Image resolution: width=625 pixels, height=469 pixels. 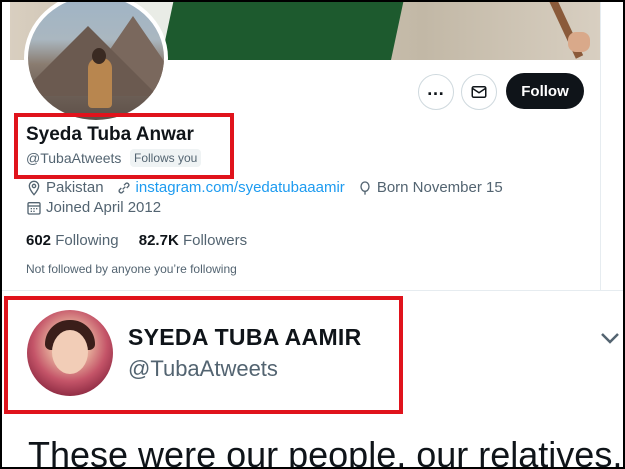 What do you see at coordinates (325, 451) in the screenshot?
I see `tweet-text: These were our people, our relatives,` at bounding box center [325, 451].